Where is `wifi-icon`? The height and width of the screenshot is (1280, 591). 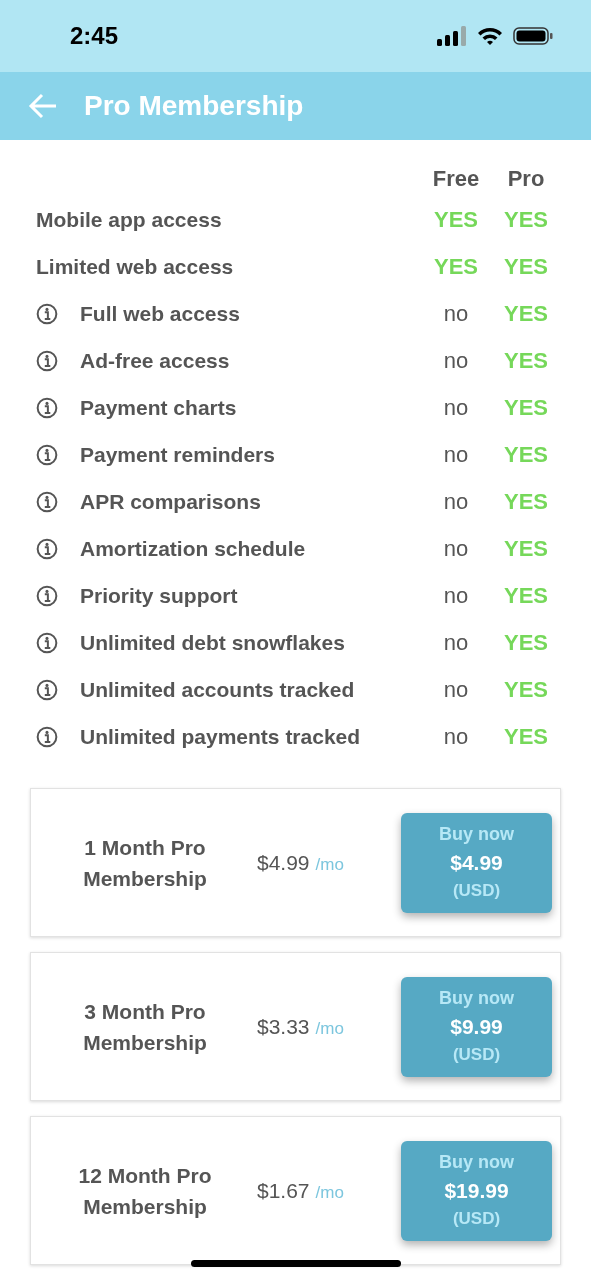 wifi-icon is located at coordinates (490, 36).